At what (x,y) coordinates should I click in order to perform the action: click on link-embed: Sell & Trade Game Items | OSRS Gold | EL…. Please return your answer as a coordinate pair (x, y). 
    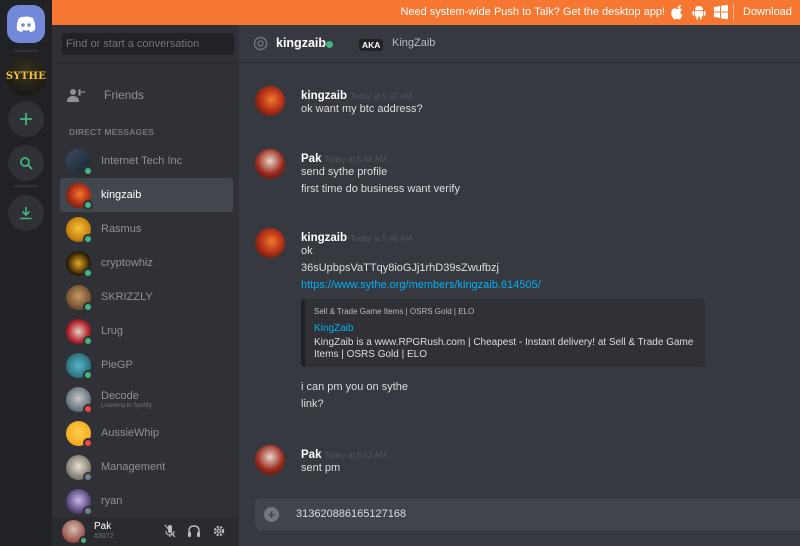
    Looking at the image, I should click on (503, 333).